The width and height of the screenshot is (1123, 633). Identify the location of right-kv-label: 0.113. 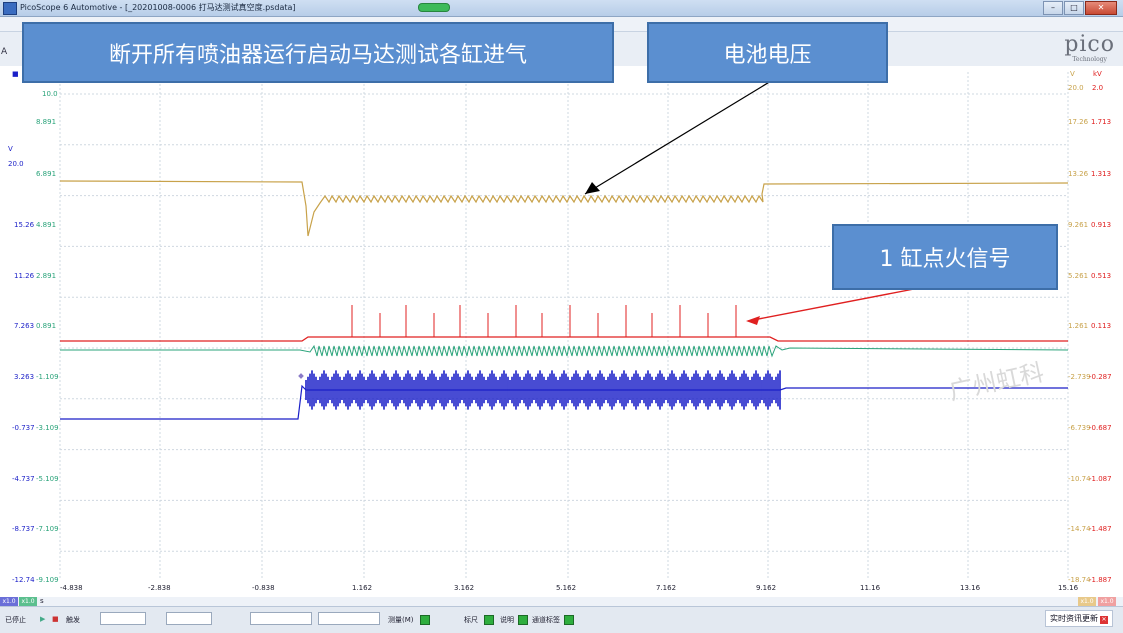
(1101, 326).